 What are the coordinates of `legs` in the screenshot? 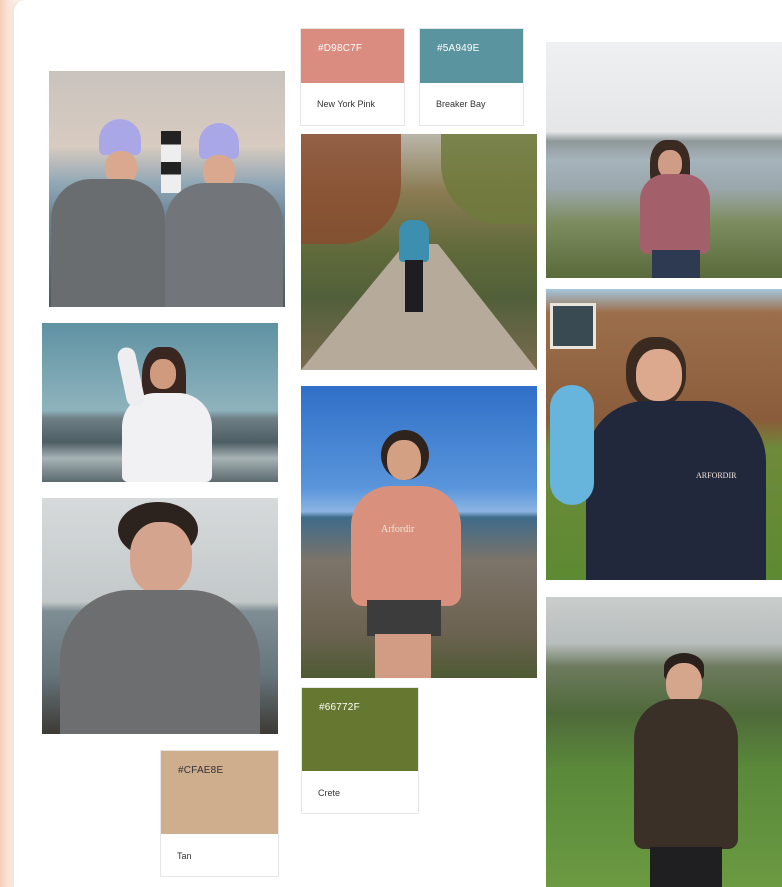 It's located at (403, 656).